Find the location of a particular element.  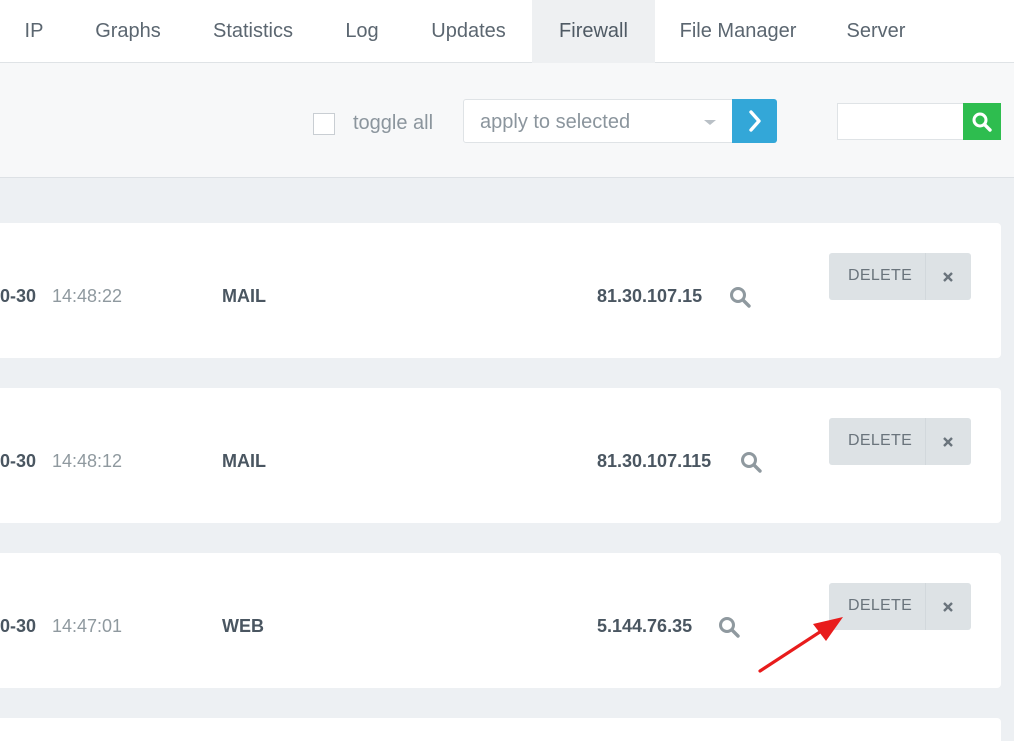

tab-server: Server is located at coordinates (876, 31).